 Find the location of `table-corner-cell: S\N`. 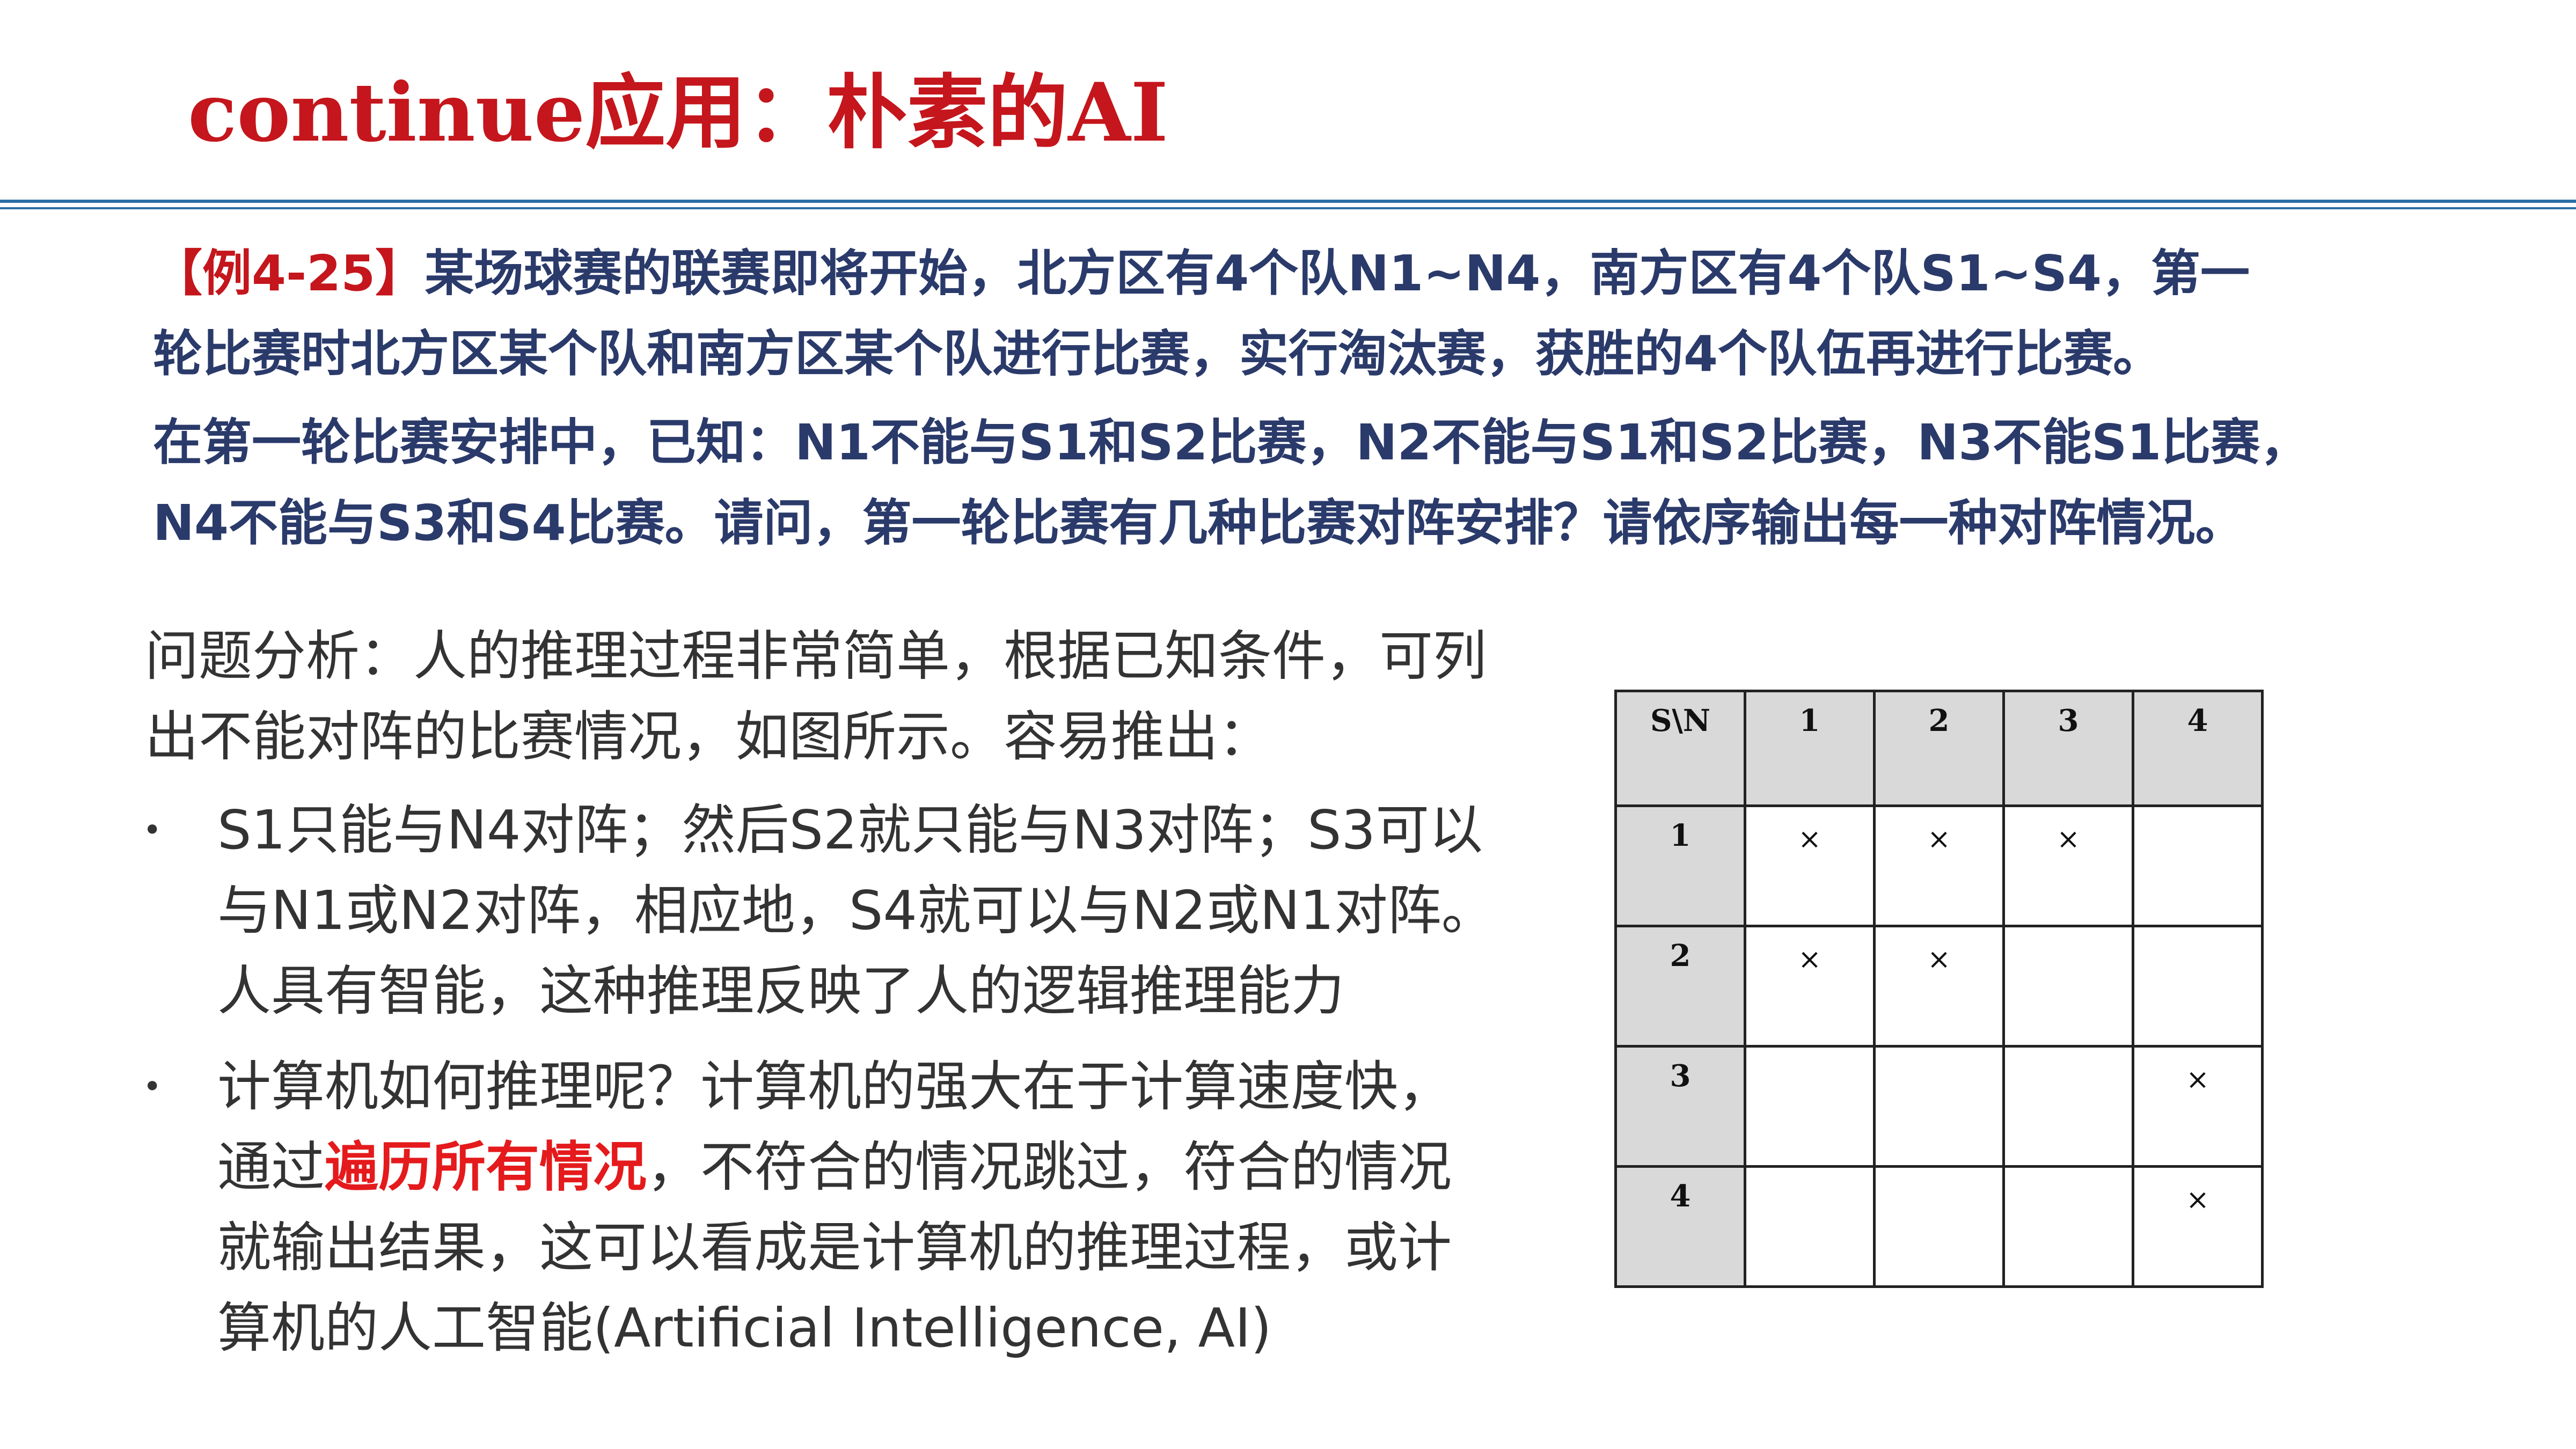

table-corner-cell: S\N is located at coordinates (1680, 748).